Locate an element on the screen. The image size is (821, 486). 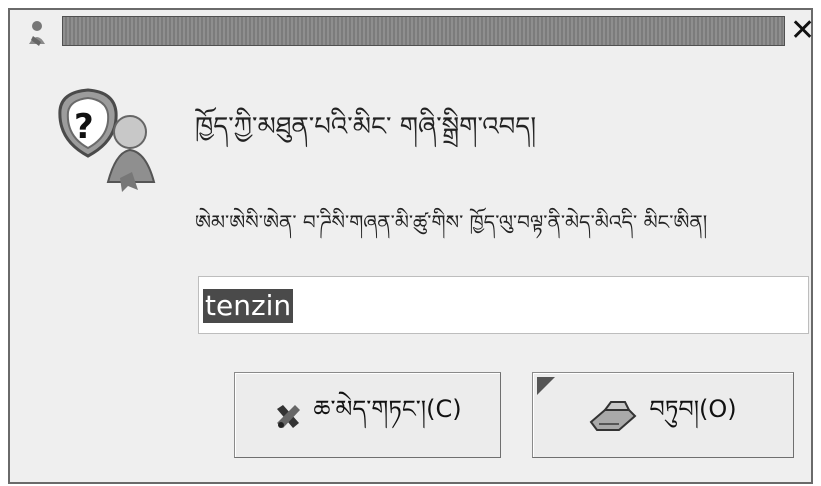
cancel-button: ཆ་མེད་གཏང་།(C) is located at coordinates (367, 415).